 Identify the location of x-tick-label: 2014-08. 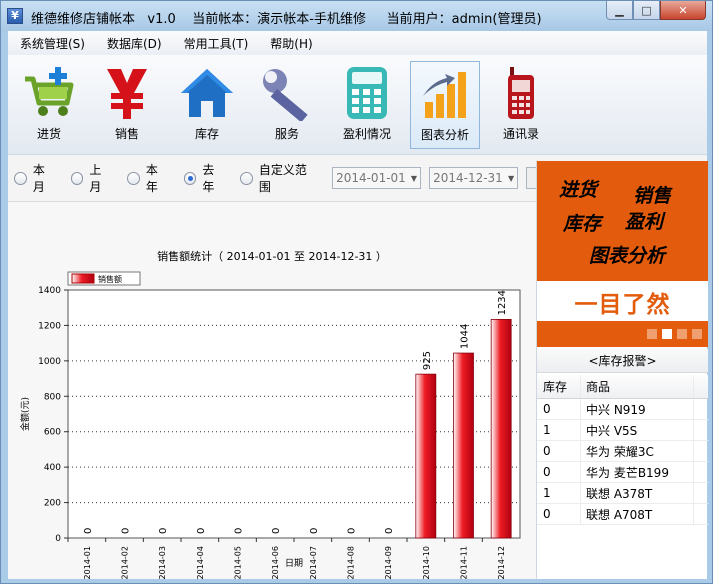
(351, 562).